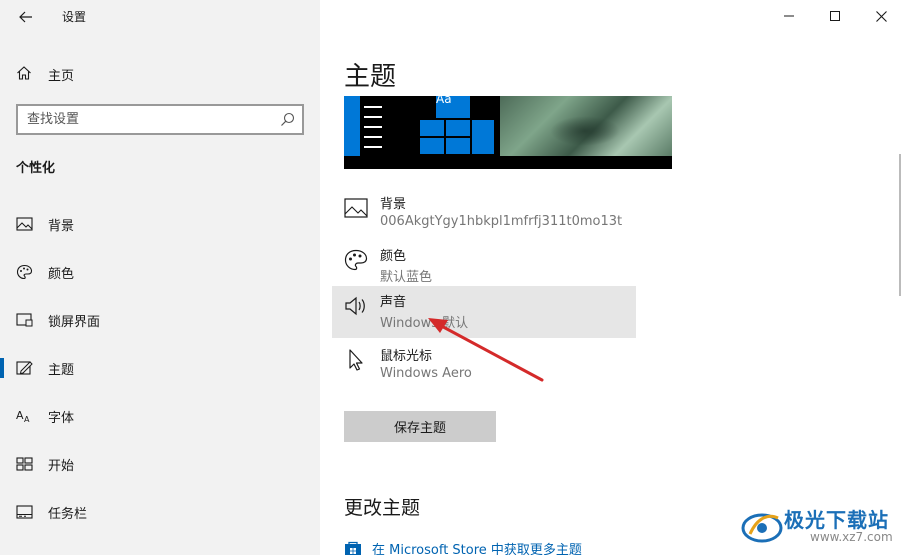 The width and height of the screenshot is (904, 555). I want to click on theme-preview: Aa, so click(508, 132).